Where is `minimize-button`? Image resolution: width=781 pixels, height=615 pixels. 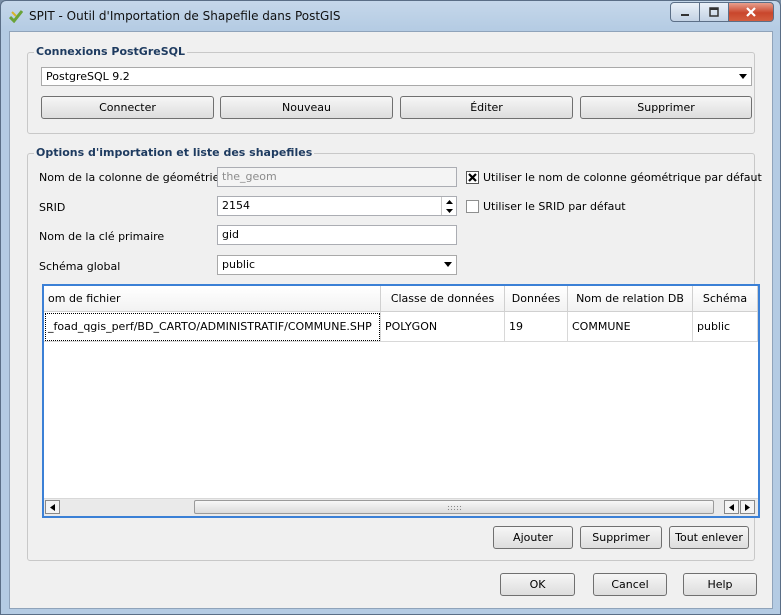 minimize-button is located at coordinates (685, 12).